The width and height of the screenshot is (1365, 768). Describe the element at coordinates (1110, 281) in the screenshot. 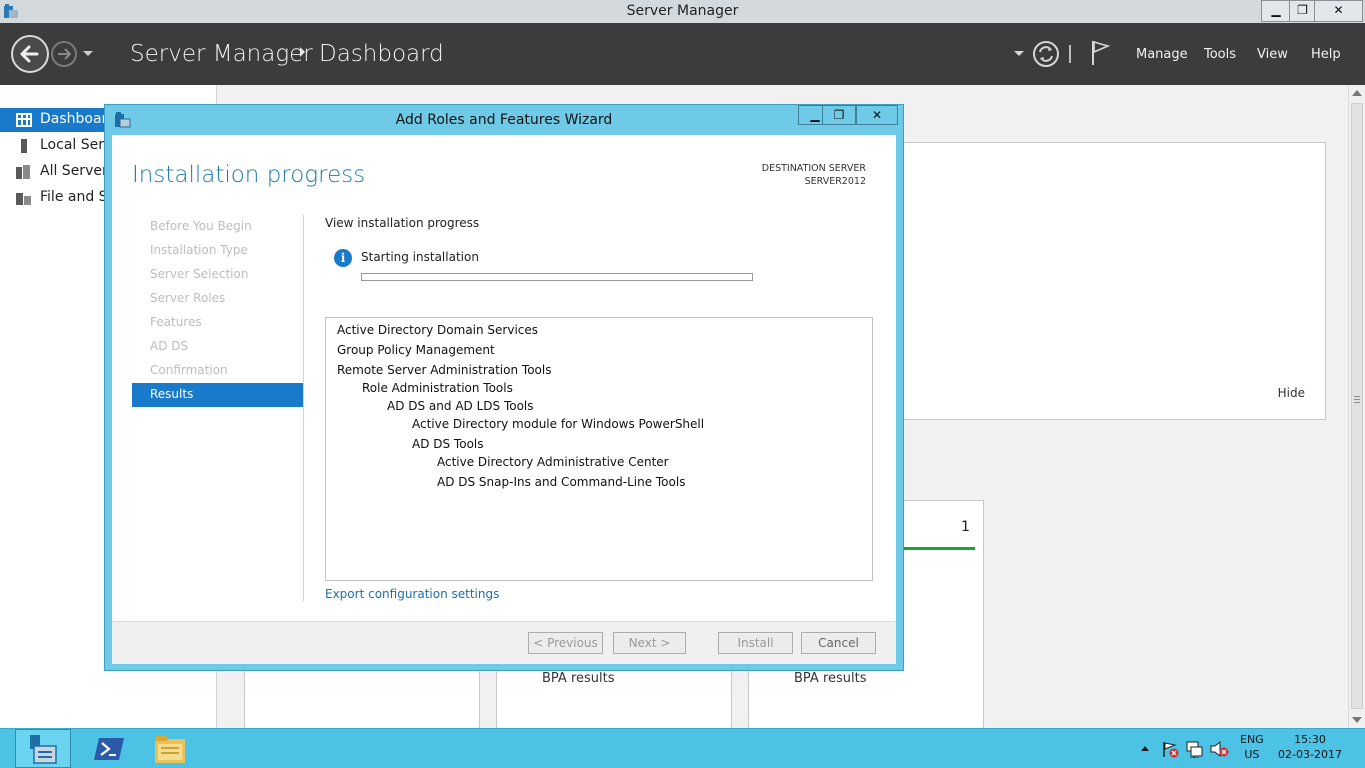

I see `welcome-tile: Hide` at that location.